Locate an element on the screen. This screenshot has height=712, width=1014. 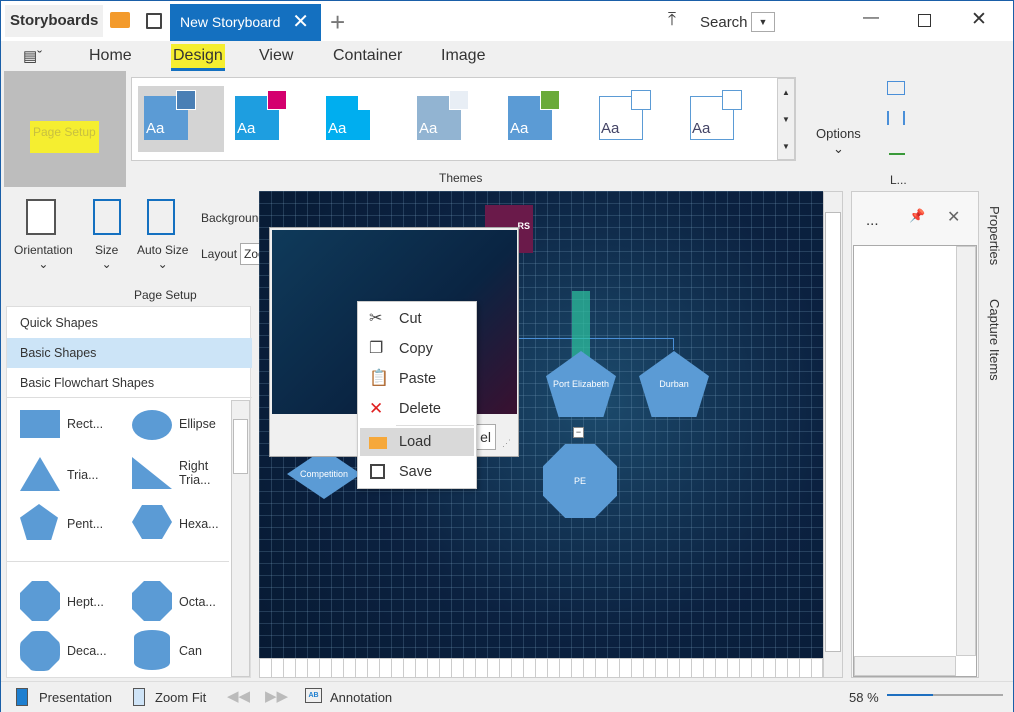
size-icon is located at coordinates (107, 217).